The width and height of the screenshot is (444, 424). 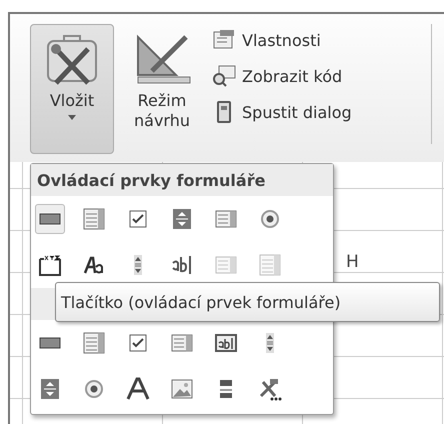 I want to click on text-field-icon, so click(x=182, y=265).